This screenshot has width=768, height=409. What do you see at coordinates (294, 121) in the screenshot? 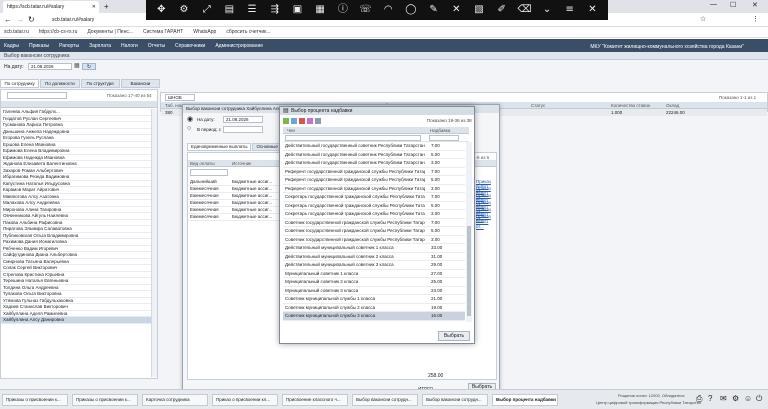
I see `edit-icon` at bounding box center [294, 121].